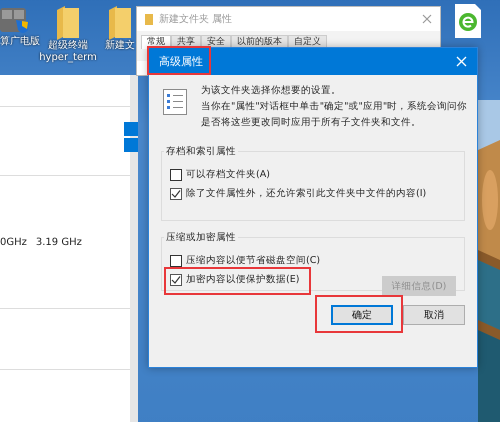 This screenshot has width=500, height=422. Describe the element at coordinates (120, 46) in the screenshot. I see `icon-label: 新建文` at that location.